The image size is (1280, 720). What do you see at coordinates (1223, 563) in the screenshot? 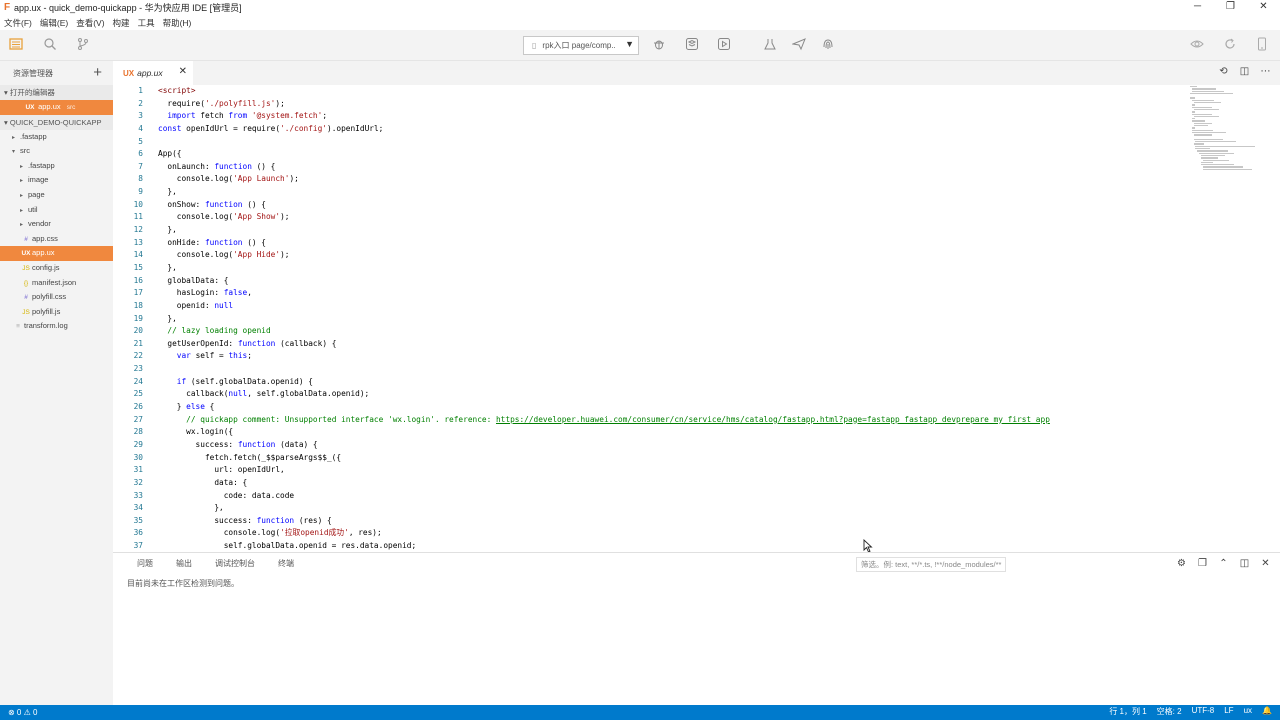
I see `maximize-panel-icon: ⌃` at bounding box center [1223, 563].